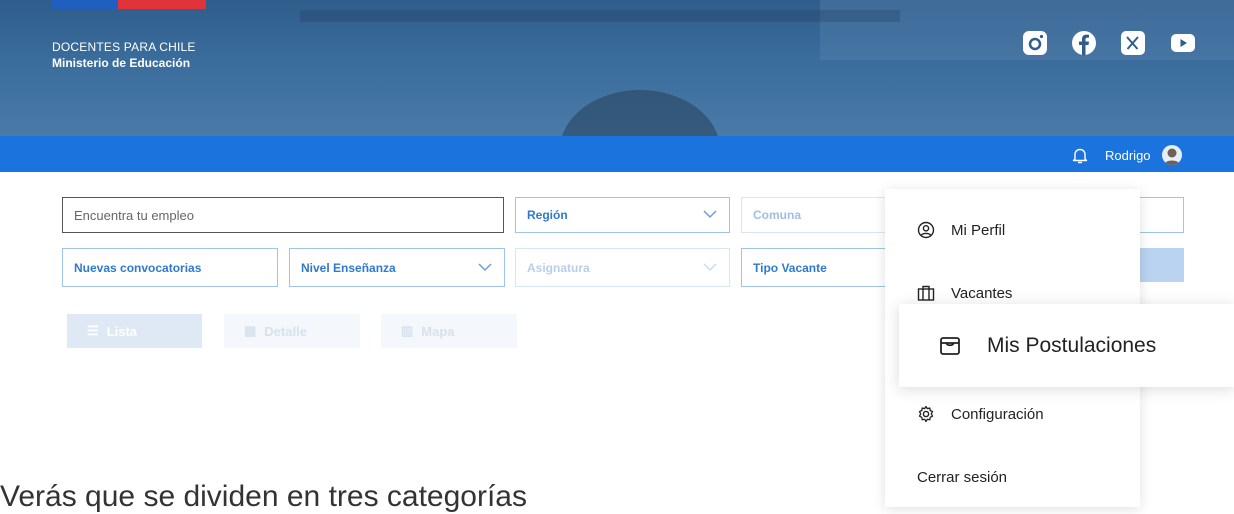 This screenshot has width=1234, height=514. What do you see at coordinates (1133, 43) in the screenshot?
I see `x-twitter-icon` at bounding box center [1133, 43].